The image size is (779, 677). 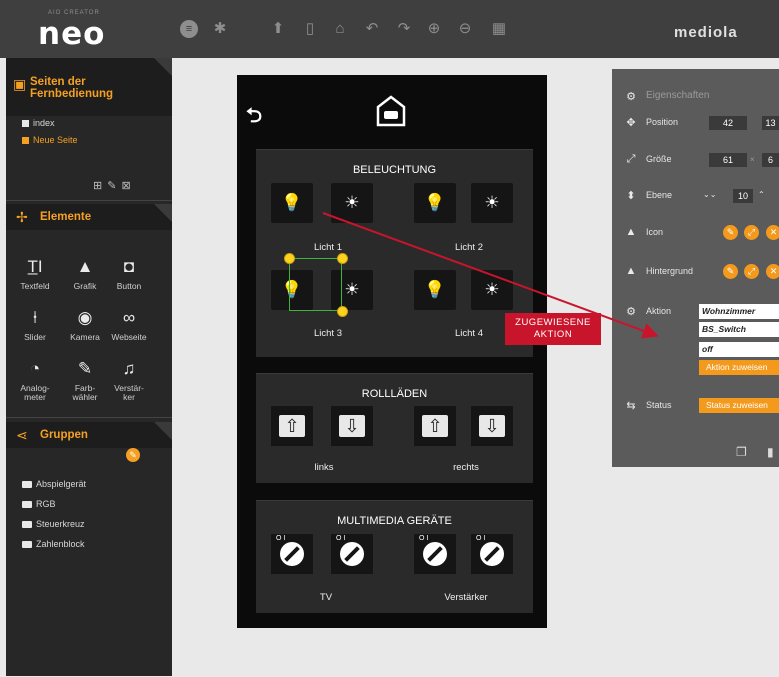 I want to click on page-item-index: index, so click(x=38, y=123).